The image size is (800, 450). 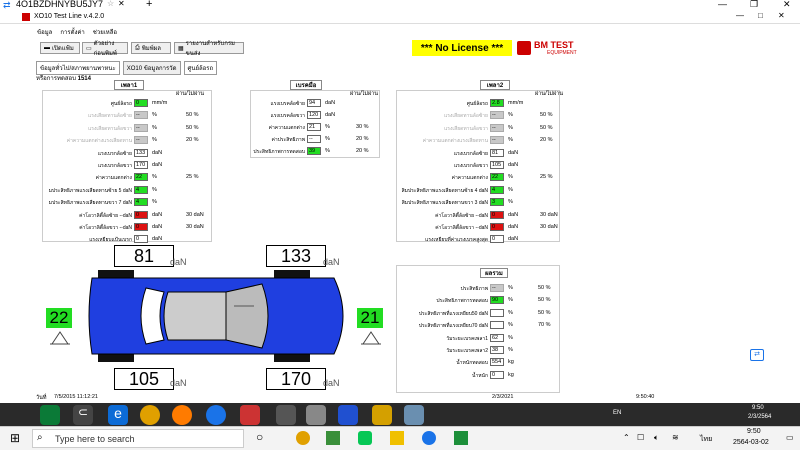 What do you see at coordinates (754, 431) in the screenshot?
I see `clock-time: 9:50` at bounding box center [754, 431].